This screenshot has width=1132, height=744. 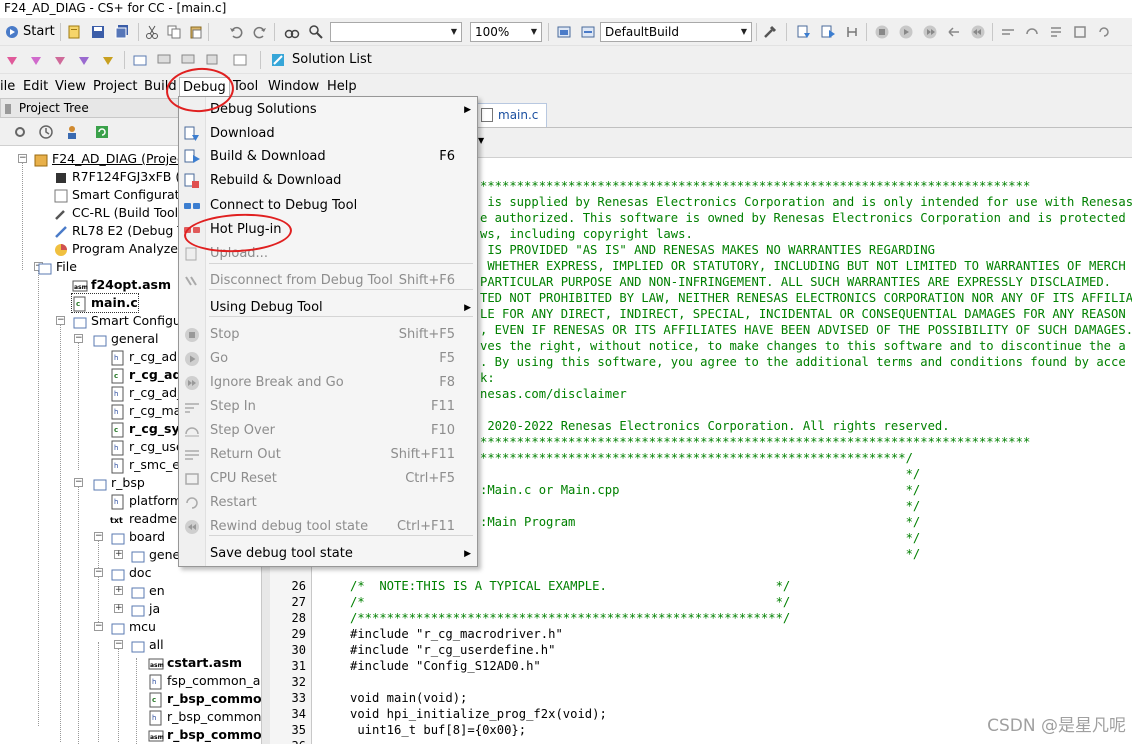 I want to click on debug-menu-item-restart: Restart, so click(x=328, y=503).